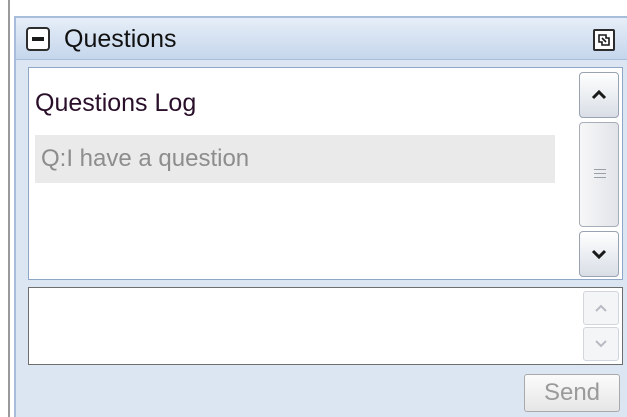 This screenshot has height=417, width=627. Describe the element at coordinates (116, 103) in the screenshot. I see `log-heading: Questions Log` at that location.